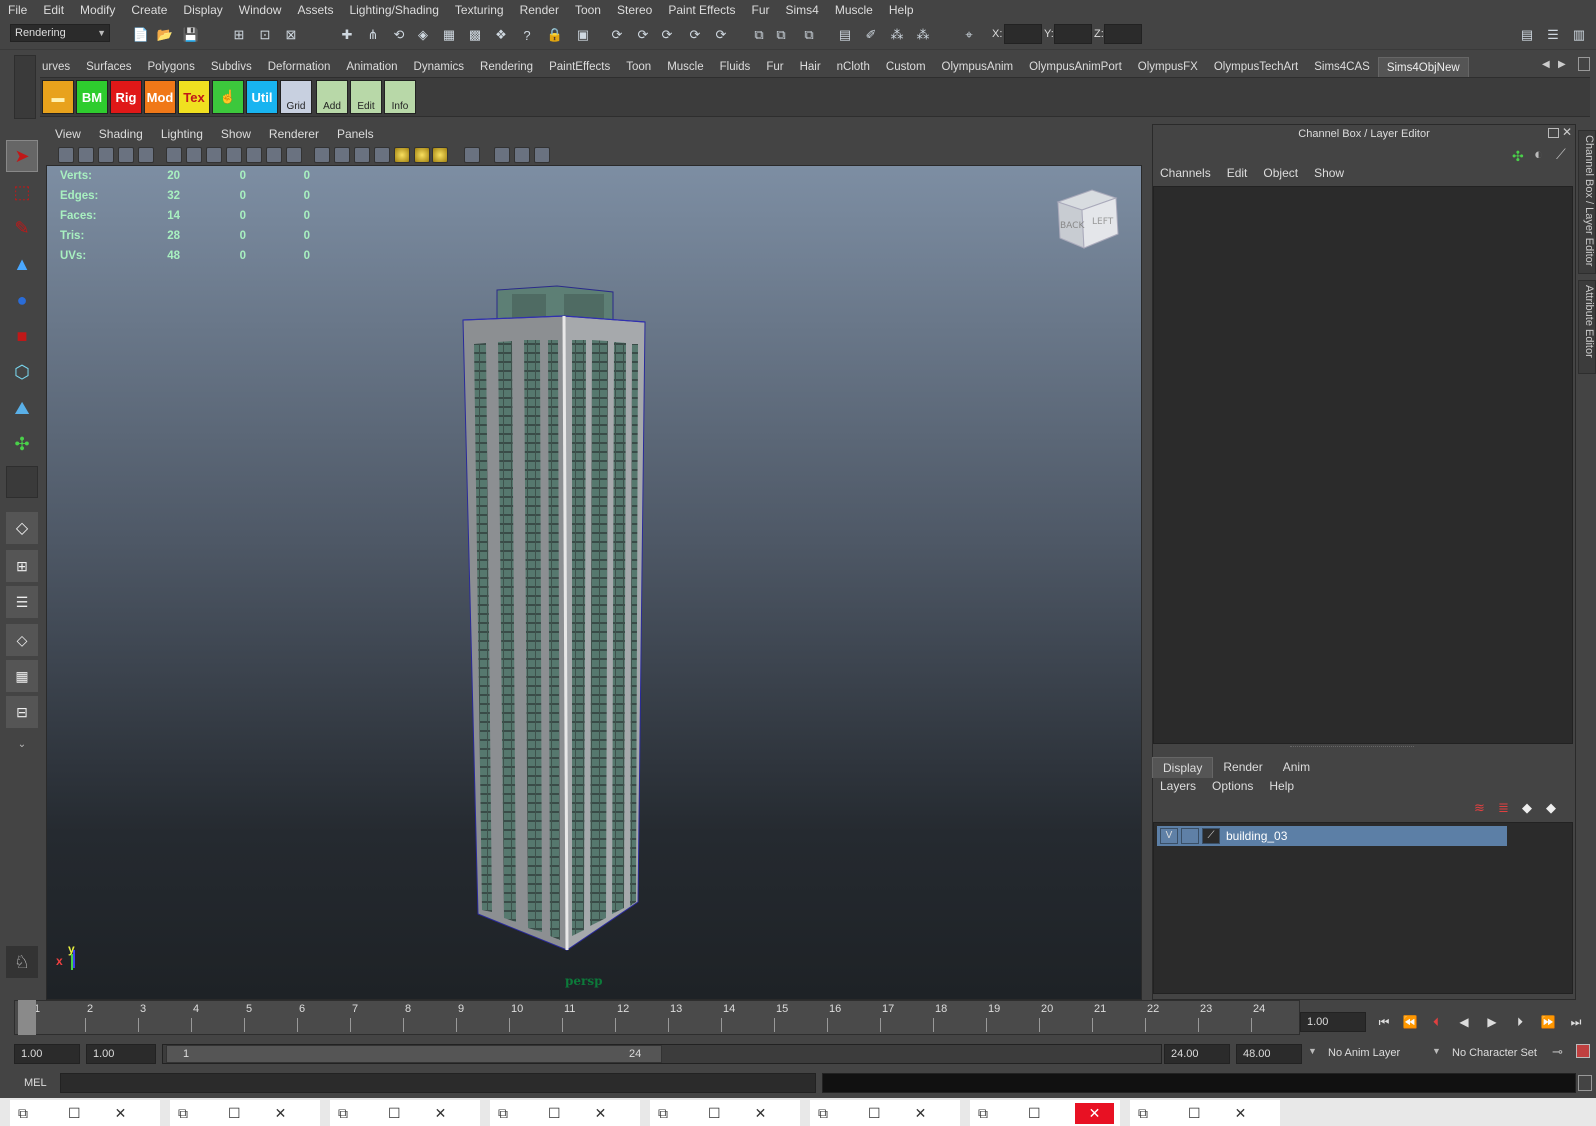 The width and height of the screenshot is (1596, 1126). I want to click on shelf-button-rig: Rig, so click(126, 97).